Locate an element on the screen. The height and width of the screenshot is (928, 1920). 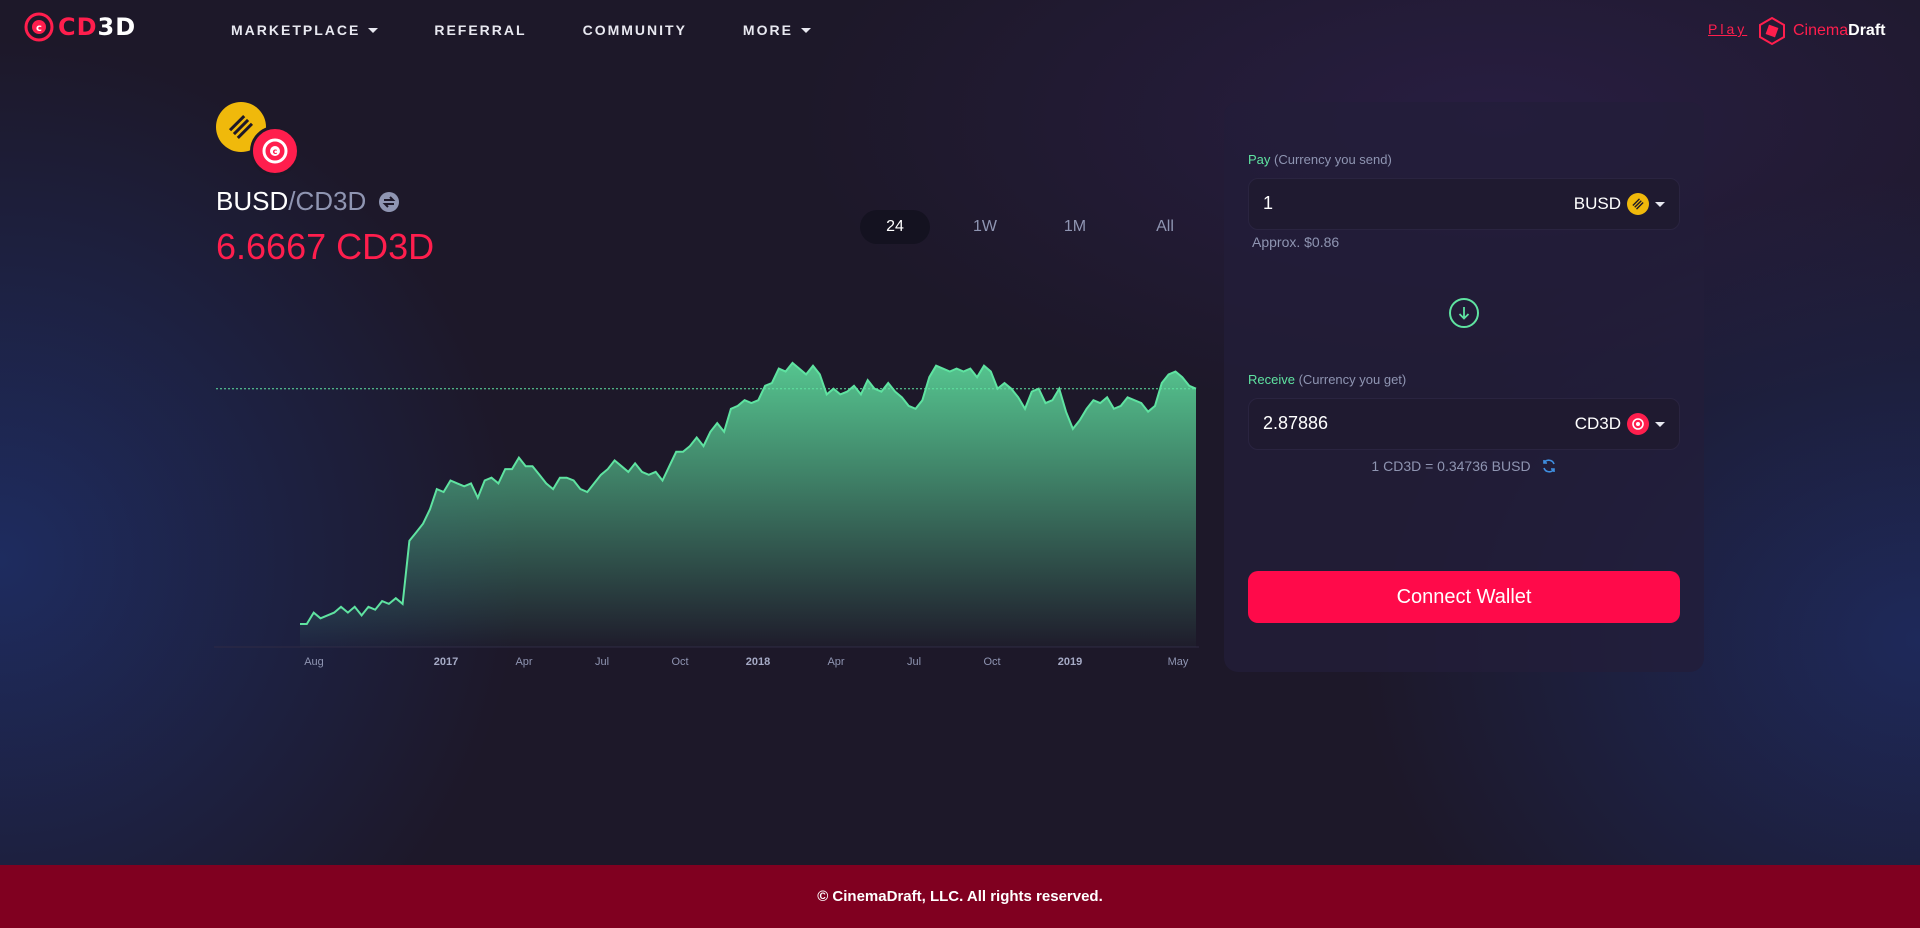
range-tab-1w: 1W is located at coordinates (985, 227).